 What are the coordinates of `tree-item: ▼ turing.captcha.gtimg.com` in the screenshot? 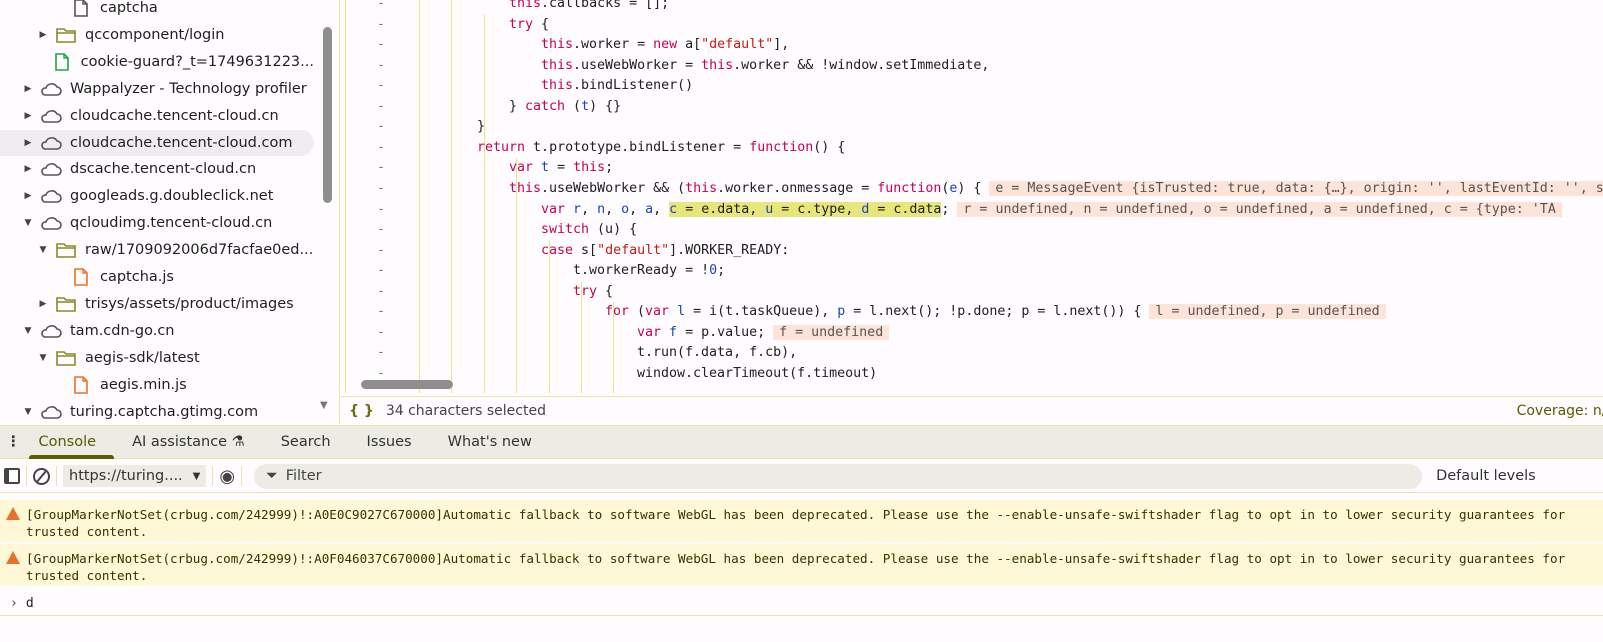 It's located at (157, 412).